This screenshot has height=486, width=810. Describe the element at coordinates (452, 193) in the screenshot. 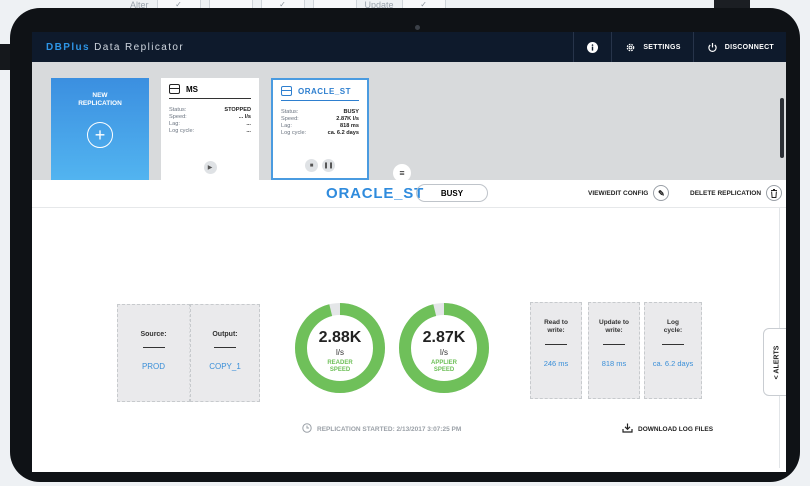

I see `status-badge: BUSY` at that location.